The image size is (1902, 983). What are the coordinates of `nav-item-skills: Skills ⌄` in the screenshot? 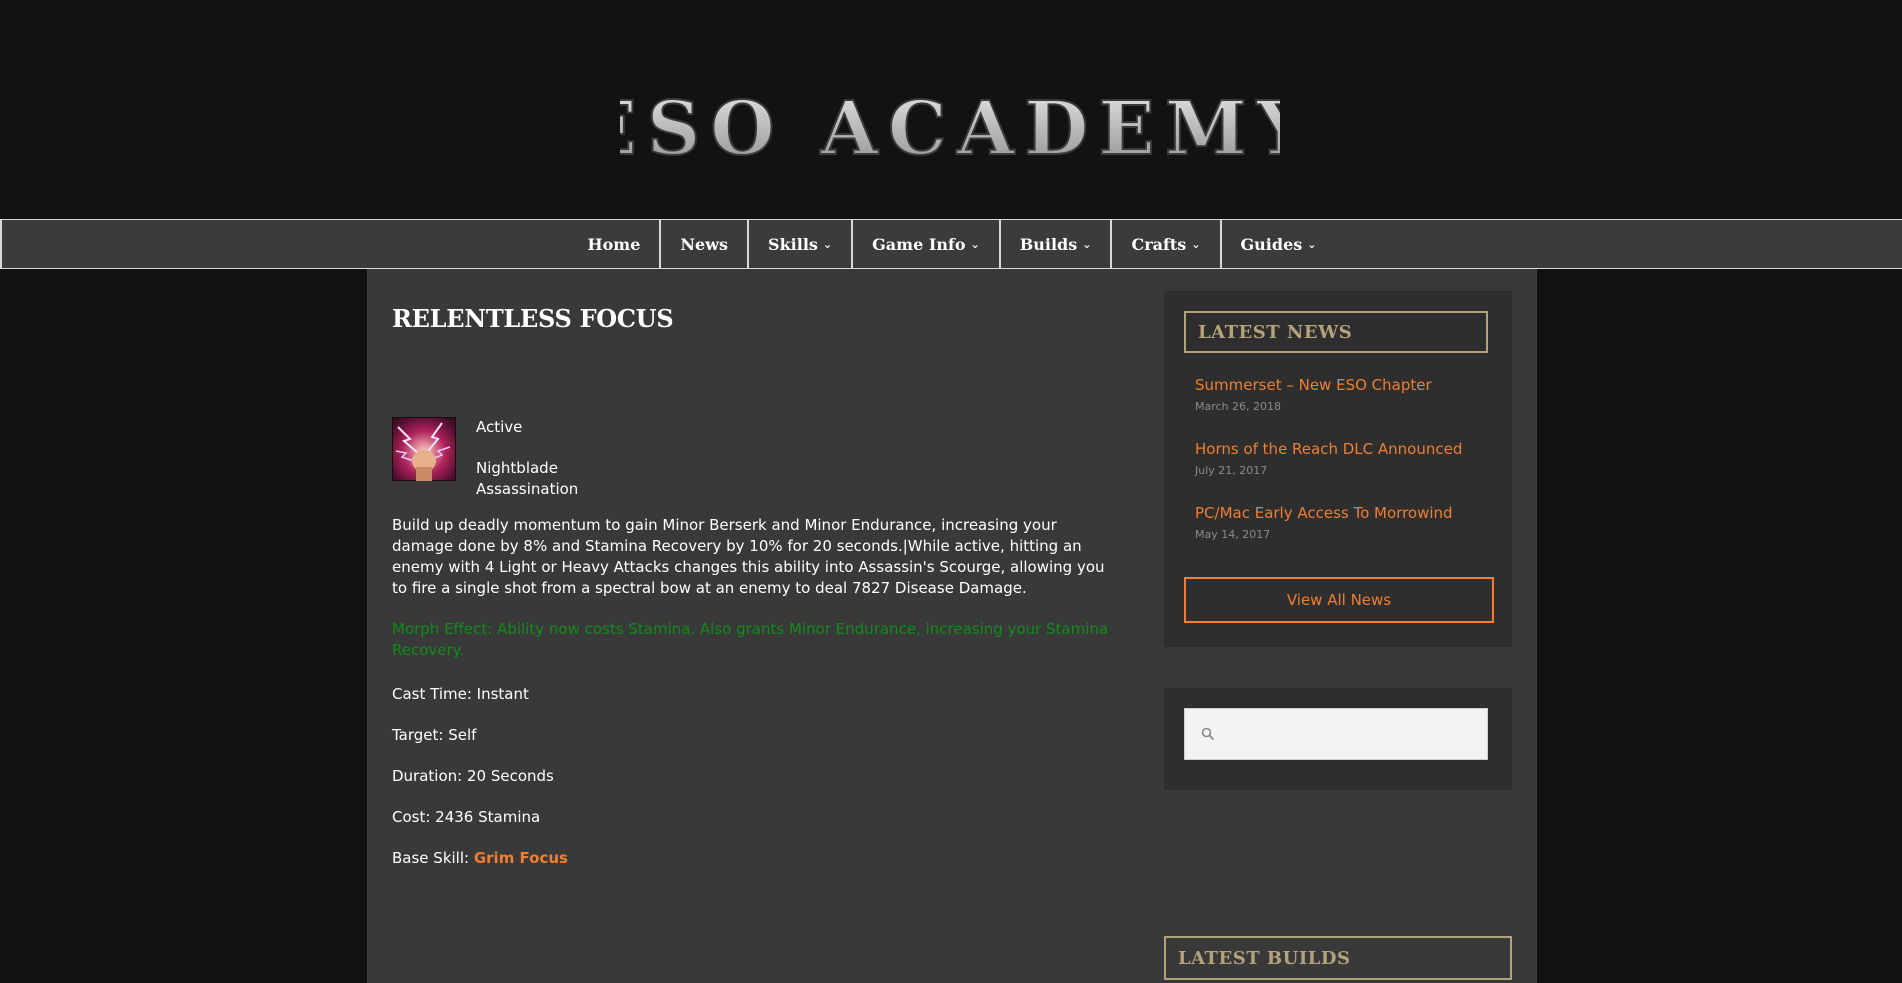 It's located at (799, 244).